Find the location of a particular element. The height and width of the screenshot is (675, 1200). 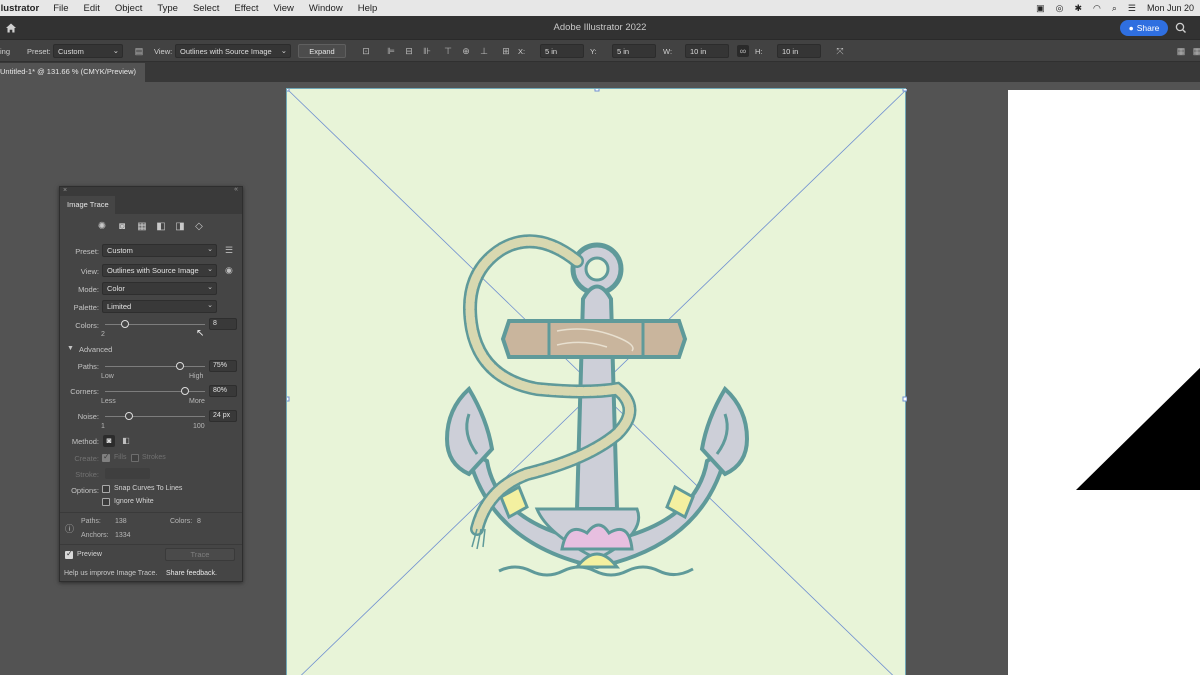

black-white-icon: ◨ is located at coordinates (180, 227).